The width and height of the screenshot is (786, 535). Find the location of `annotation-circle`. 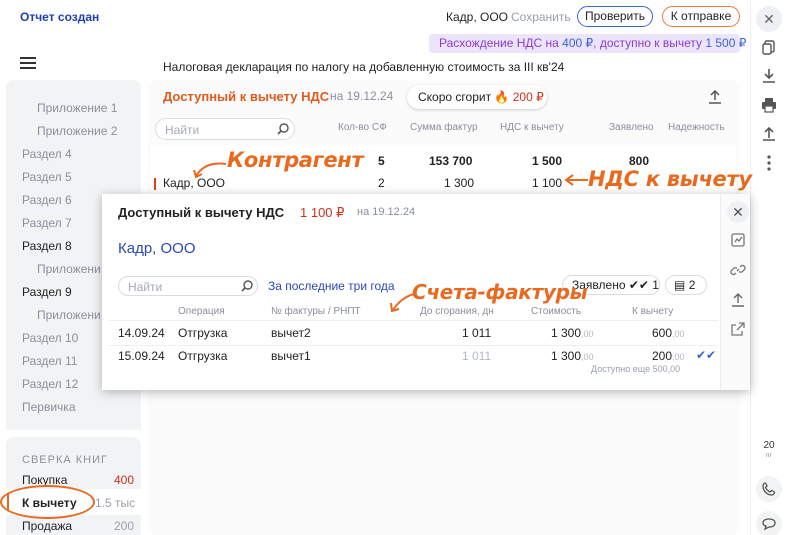

annotation-circle is located at coordinates (47, 502).